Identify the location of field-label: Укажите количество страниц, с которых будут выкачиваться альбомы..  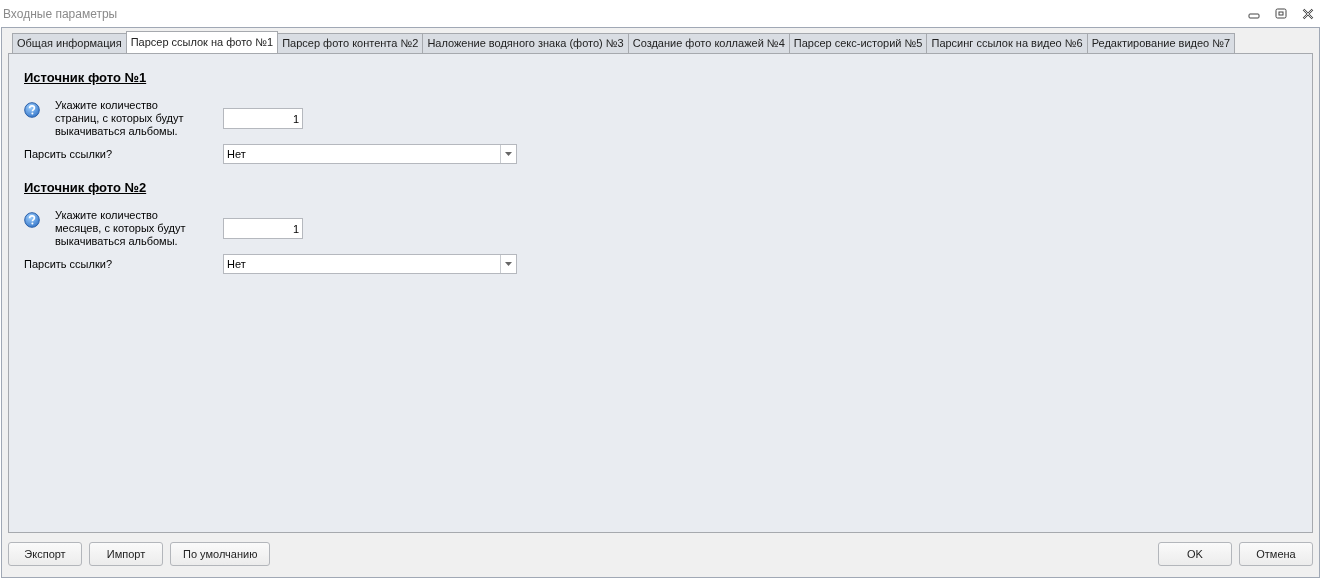
(120, 118).